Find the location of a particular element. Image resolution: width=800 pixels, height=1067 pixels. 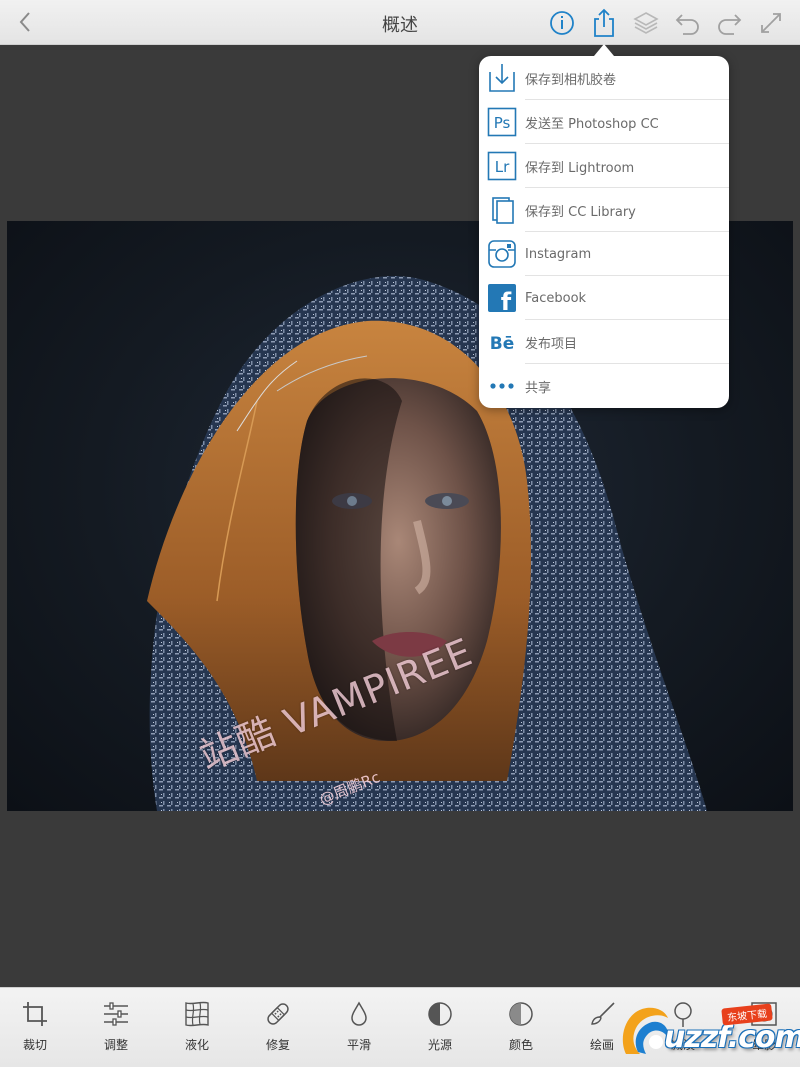

popover-caret is located at coordinates (604, 50).